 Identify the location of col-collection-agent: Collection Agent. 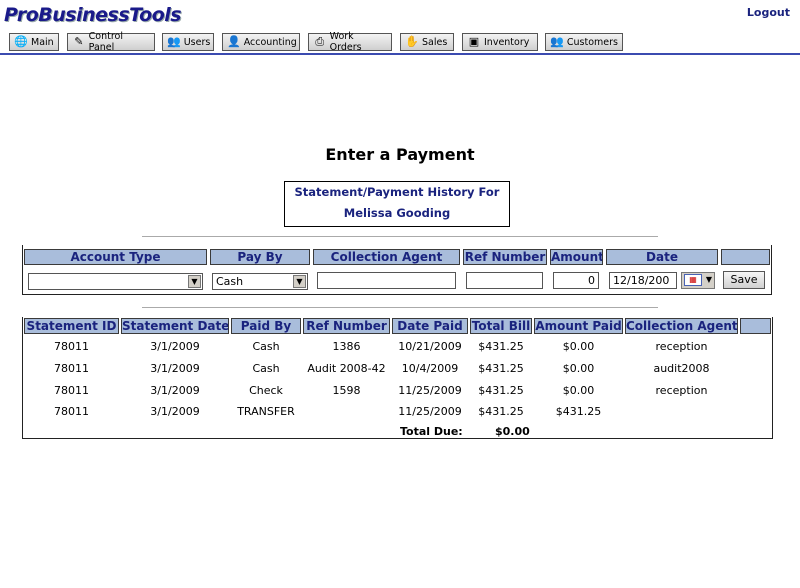
(681, 326).